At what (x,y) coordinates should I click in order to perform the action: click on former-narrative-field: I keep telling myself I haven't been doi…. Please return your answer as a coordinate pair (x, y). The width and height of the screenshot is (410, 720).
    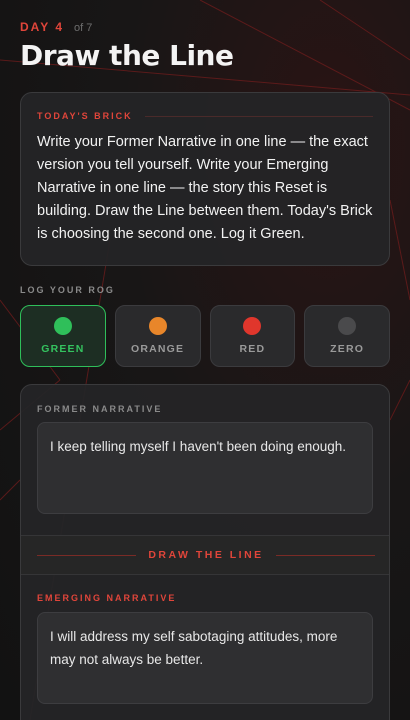
    Looking at the image, I should click on (205, 468).